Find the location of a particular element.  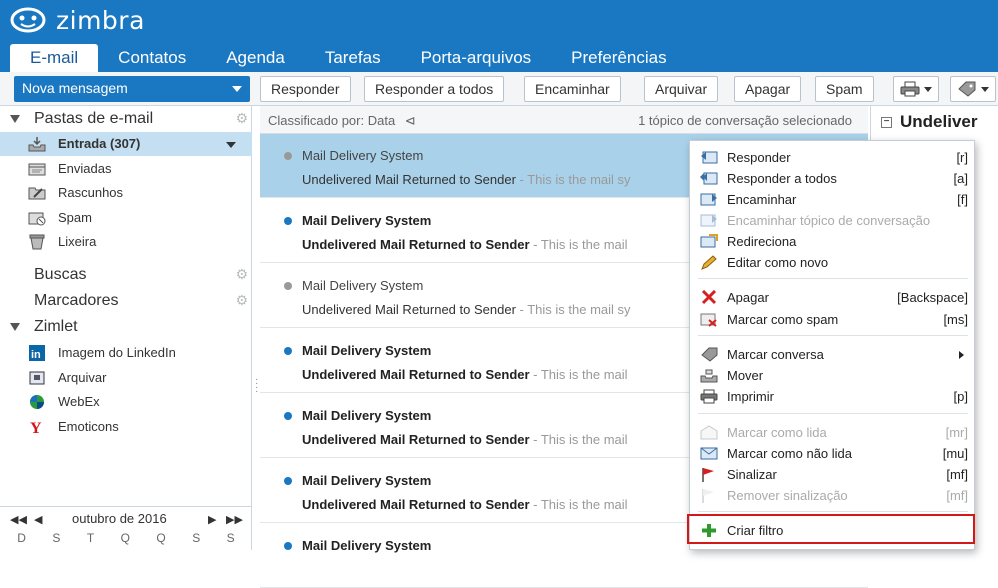

panel-splitter: · · · · is located at coordinates (256, 386).